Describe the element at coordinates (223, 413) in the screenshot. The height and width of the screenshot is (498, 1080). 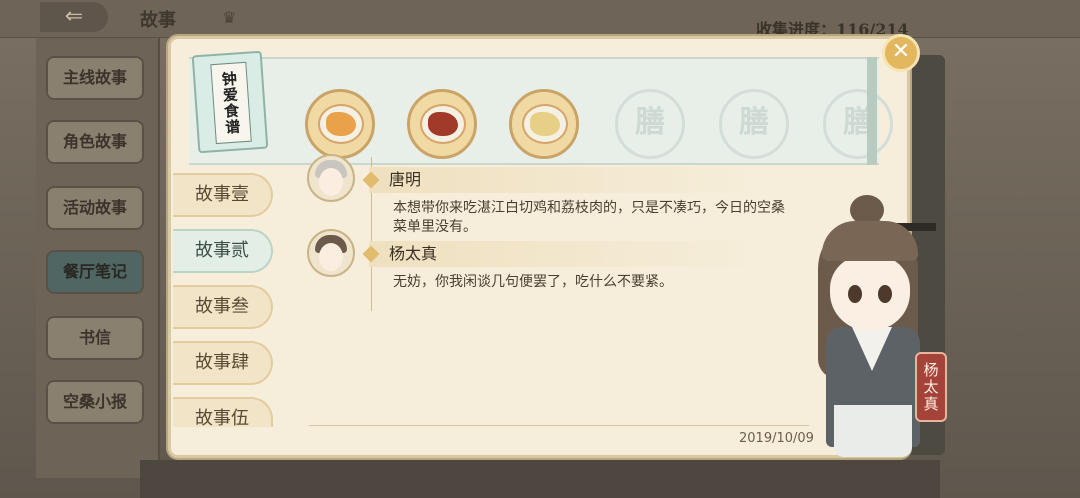
I see `tab-story-5: 故事伍` at that location.